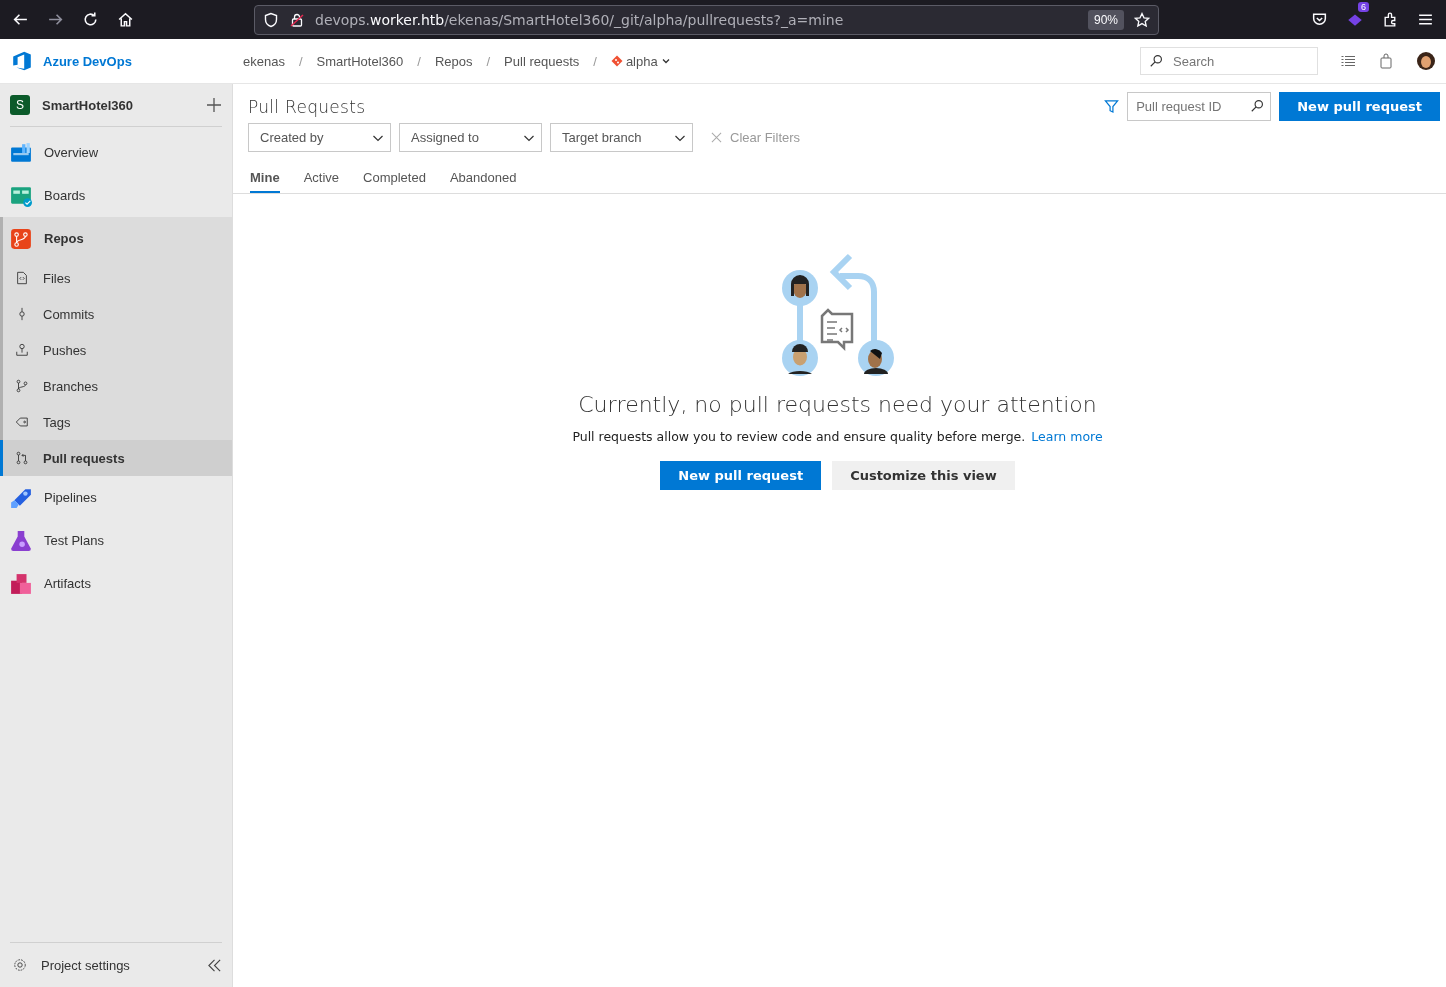 The image size is (1446, 987). Describe the element at coordinates (616, 61) in the screenshot. I see `git-icon` at that location.